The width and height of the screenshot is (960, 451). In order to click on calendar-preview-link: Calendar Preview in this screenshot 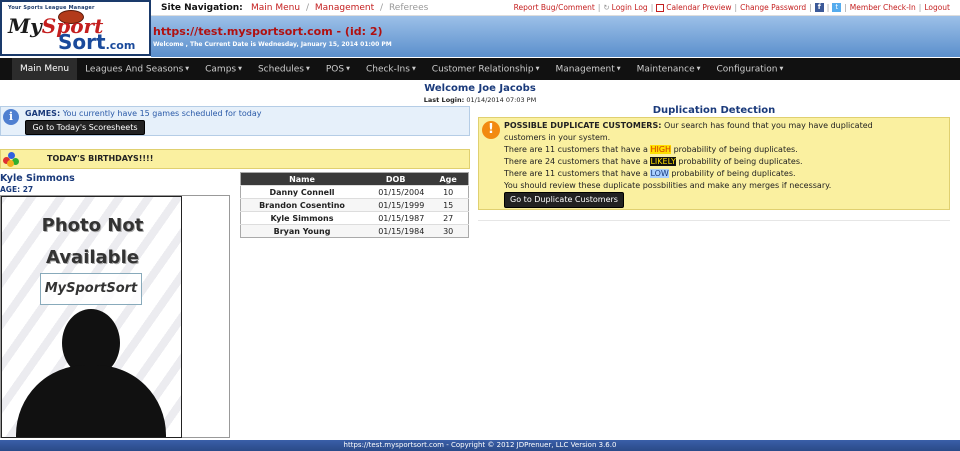, I will do `click(698, 7)`.